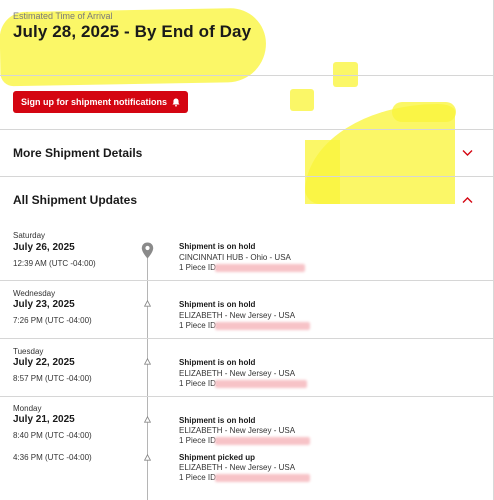 The height and width of the screenshot is (500, 494). Describe the element at coordinates (77, 153) in the screenshot. I see `more-shipment-details-header: More Shipment Details` at that location.